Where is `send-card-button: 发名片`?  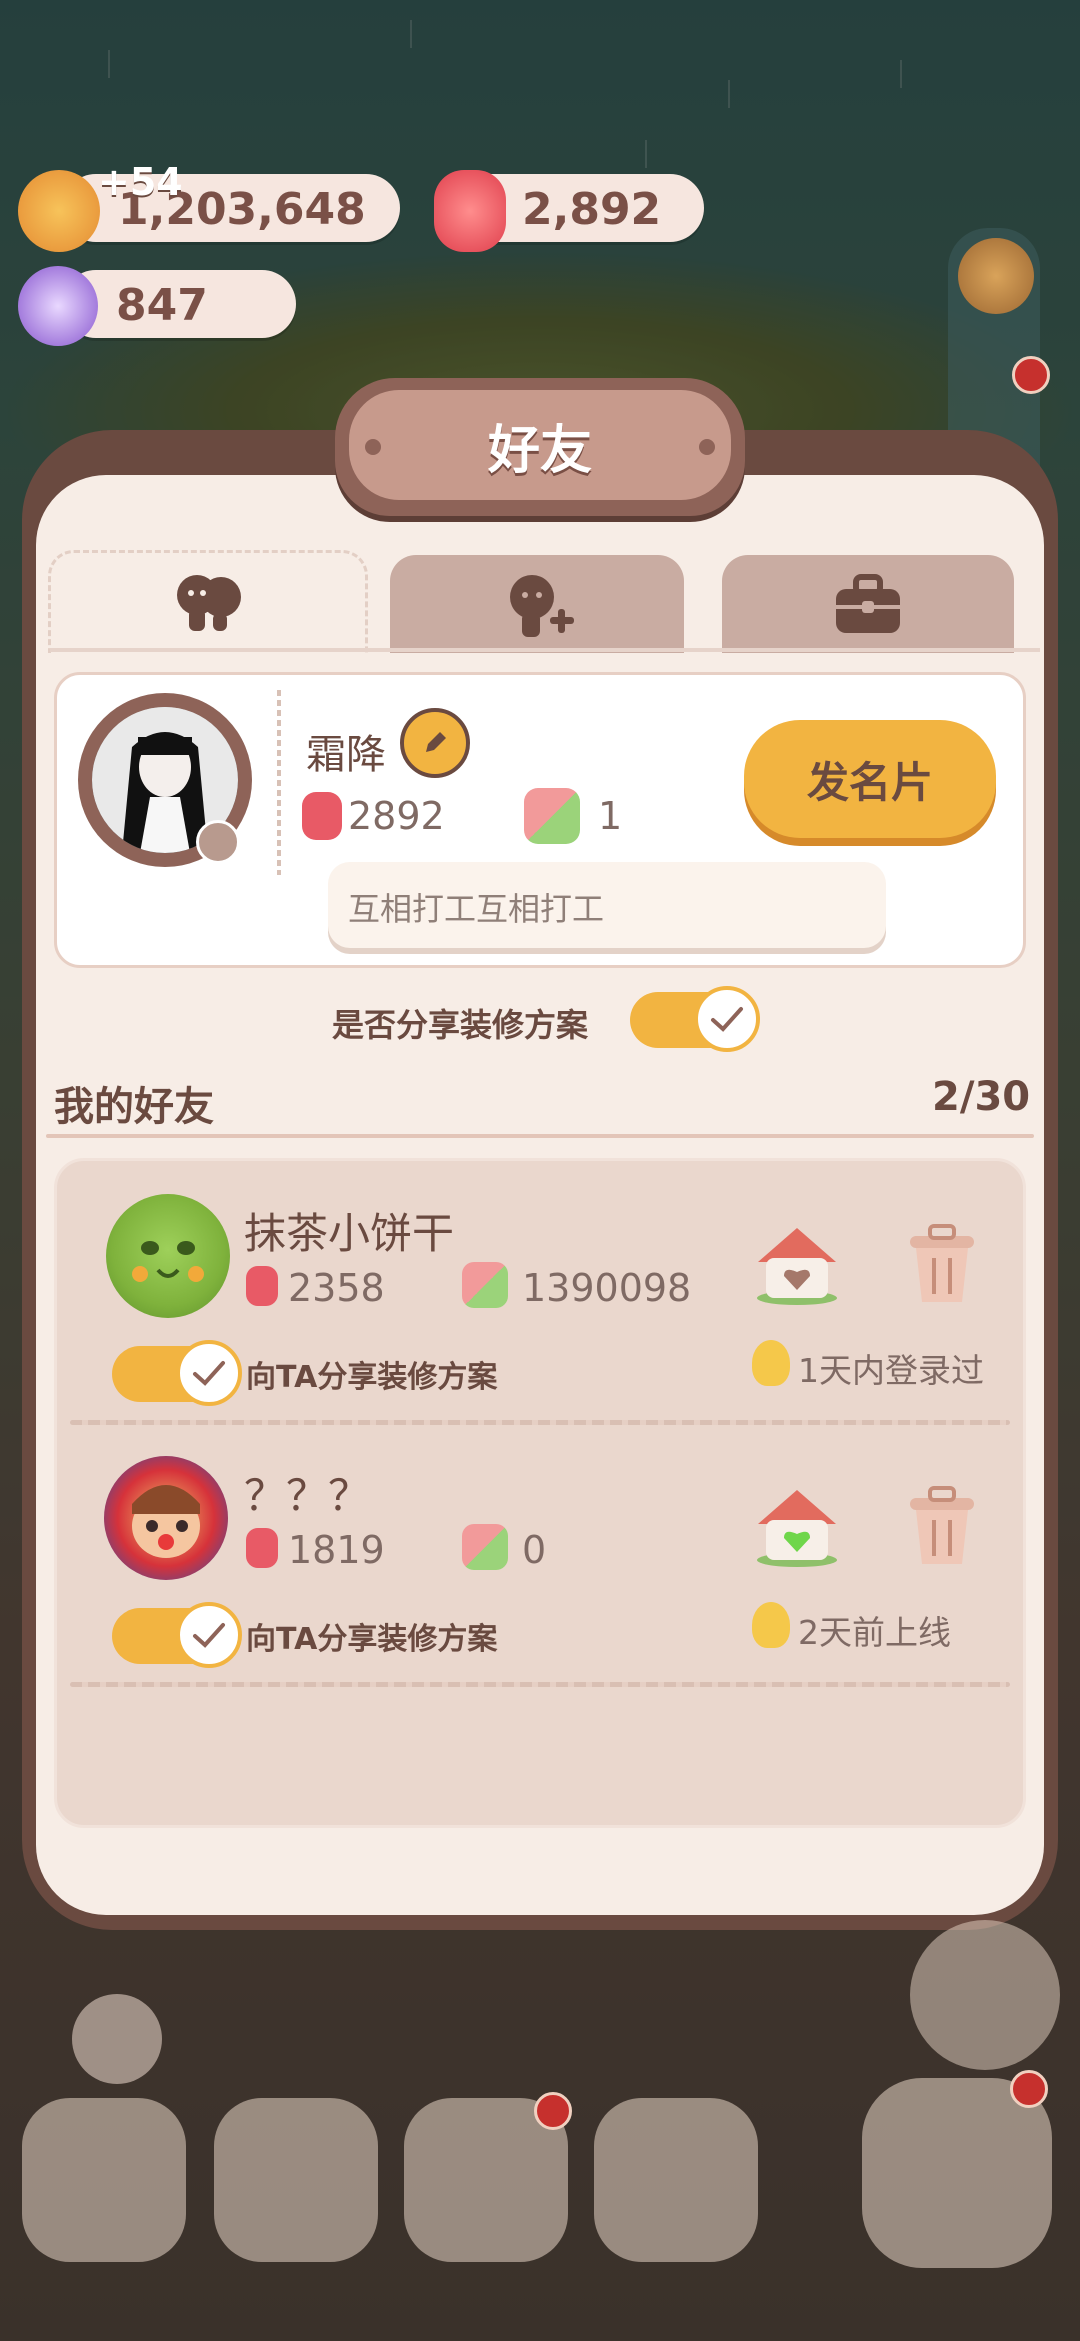
send-card-button: 发名片 is located at coordinates (870, 779).